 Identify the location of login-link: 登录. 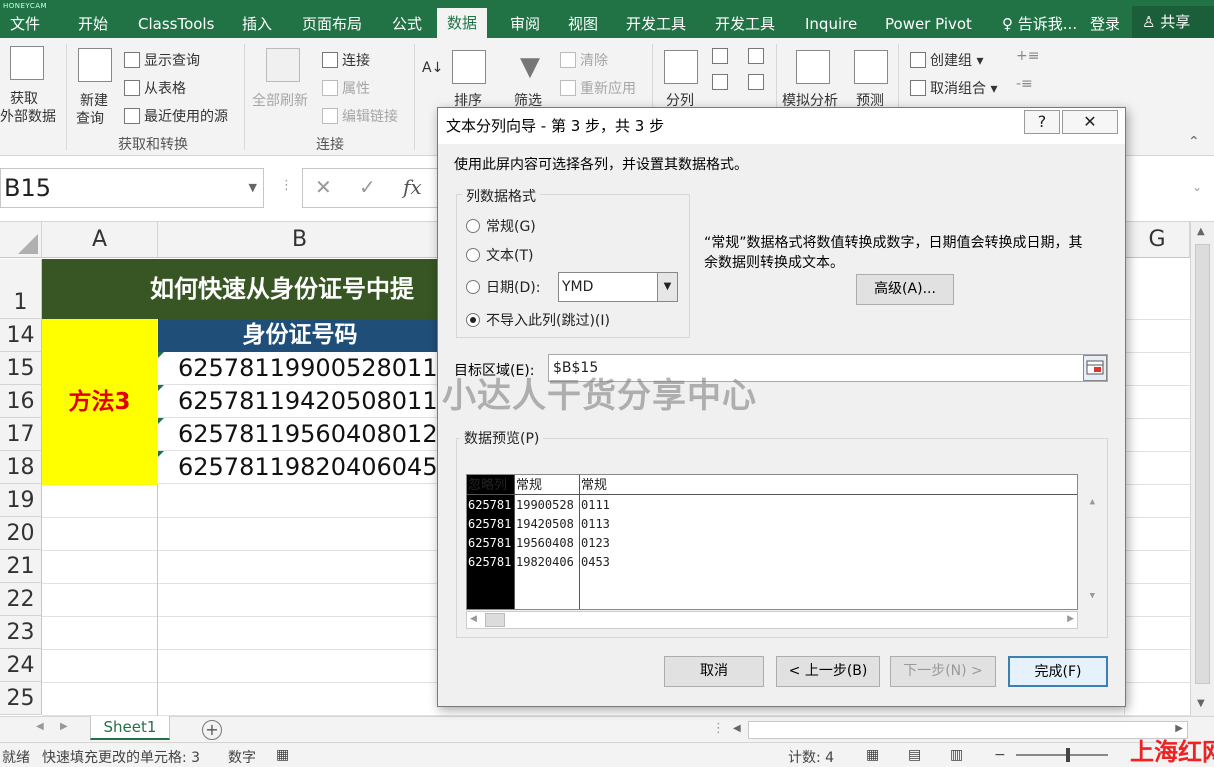
(1105, 24).